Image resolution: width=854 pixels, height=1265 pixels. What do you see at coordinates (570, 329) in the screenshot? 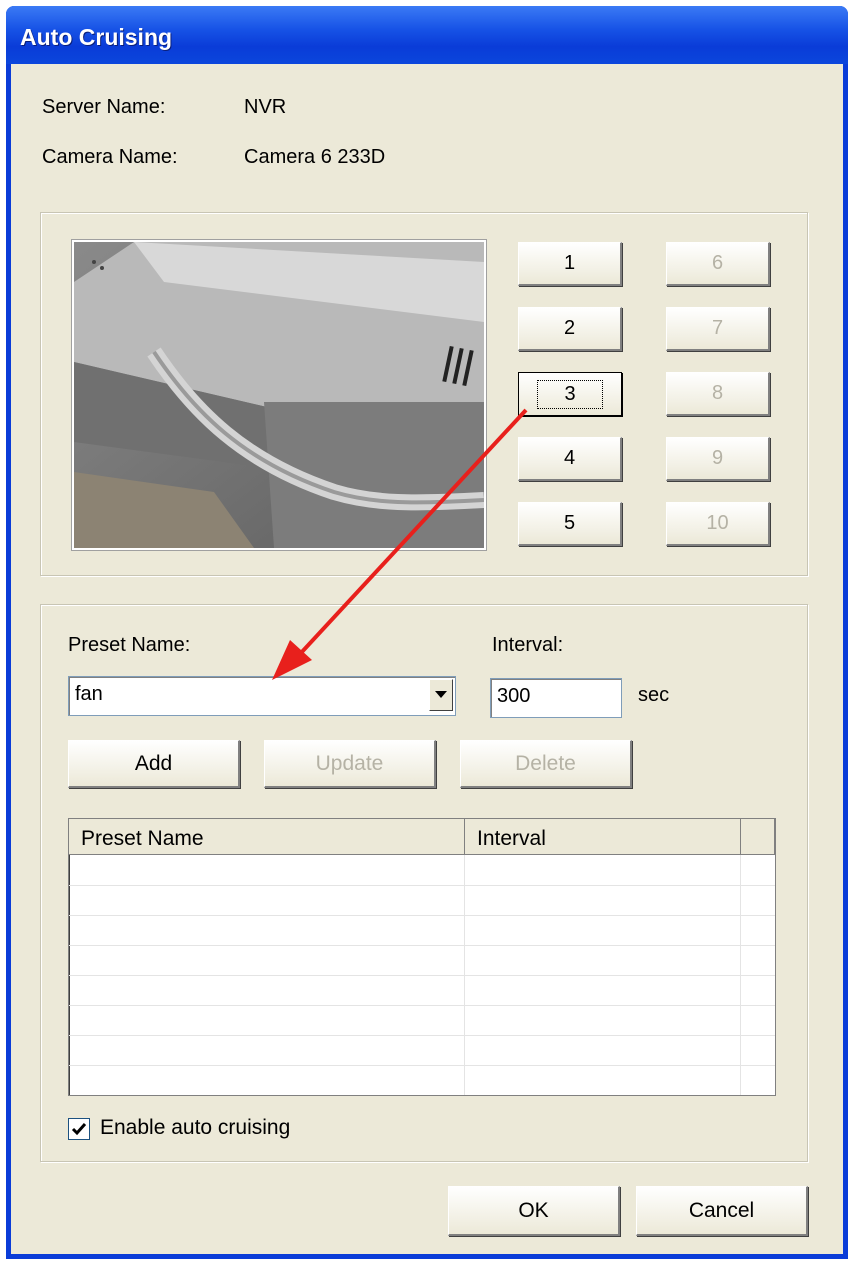
I see `preset-2-button: 2` at bounding box center [570, 329].